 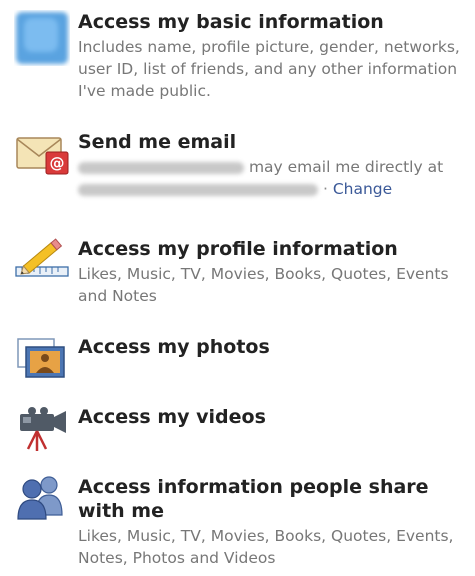 I want to click on email-icon: @, so click(x=42, y=158).